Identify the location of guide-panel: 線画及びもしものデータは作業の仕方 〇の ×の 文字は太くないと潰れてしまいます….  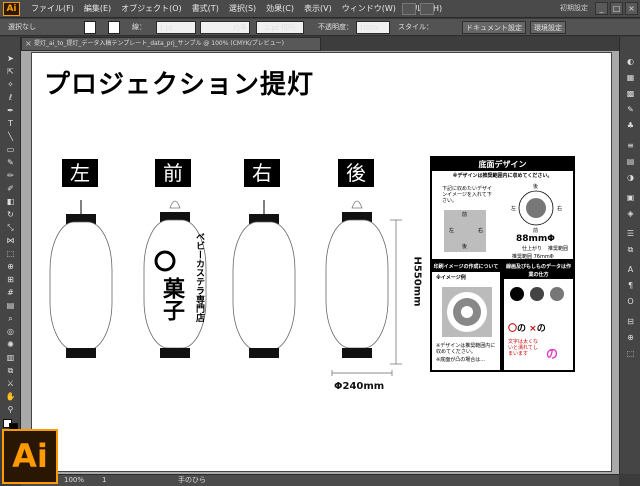
(538, 316).